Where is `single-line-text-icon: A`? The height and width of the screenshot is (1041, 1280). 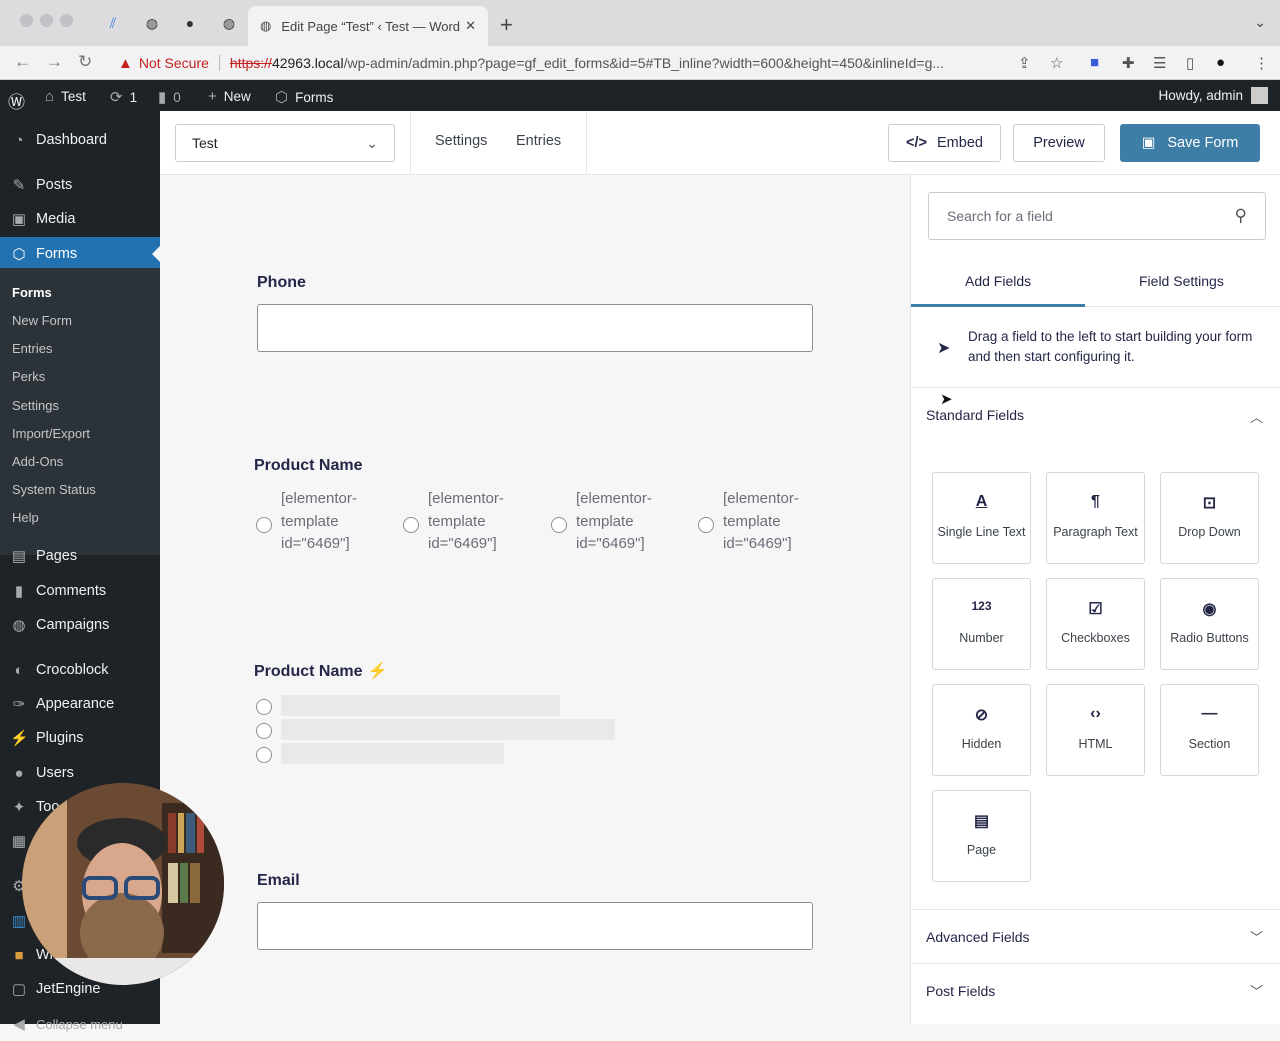
single-line-text-icon: A is located at coordinates (981, 501).